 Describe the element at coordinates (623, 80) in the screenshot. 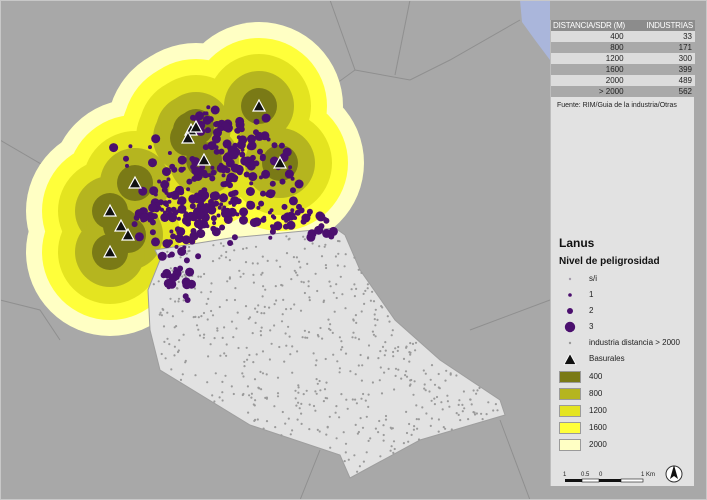

I see `table-row: 2000 489` at that location.